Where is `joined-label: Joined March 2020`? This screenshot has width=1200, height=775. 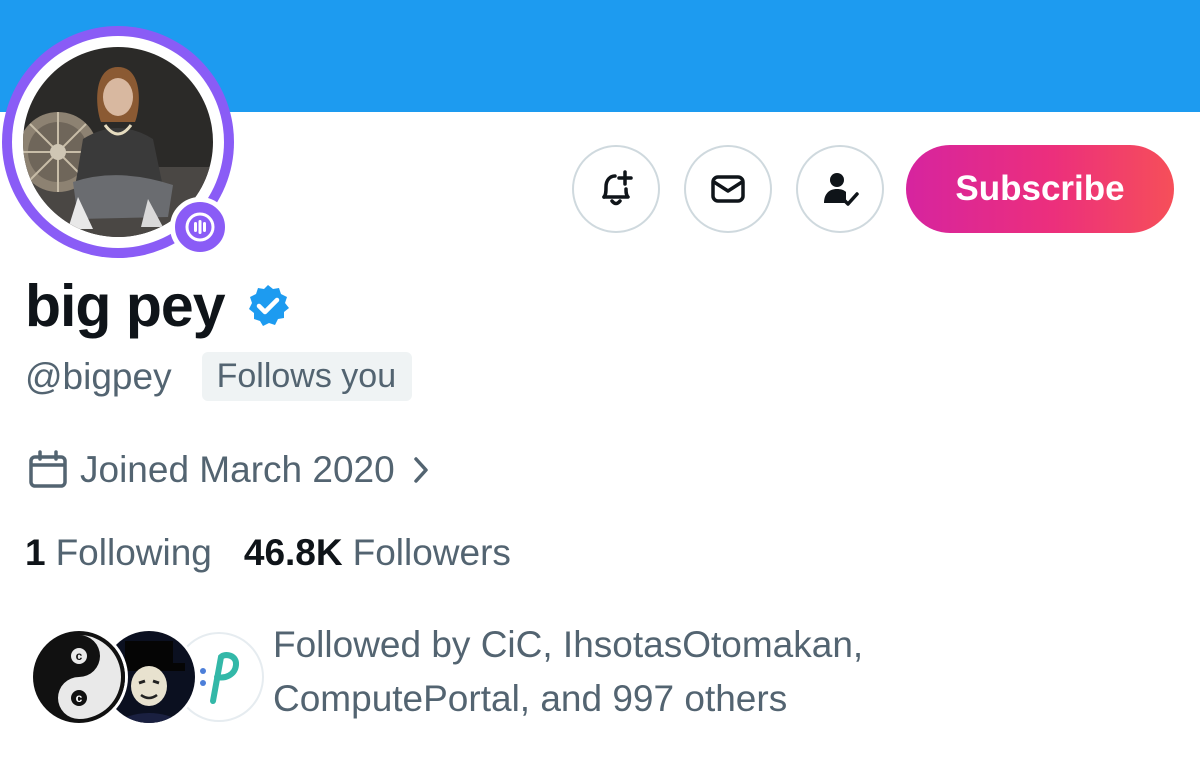
joined-label: Joined March 2020 is located at coordinates (237, 469).